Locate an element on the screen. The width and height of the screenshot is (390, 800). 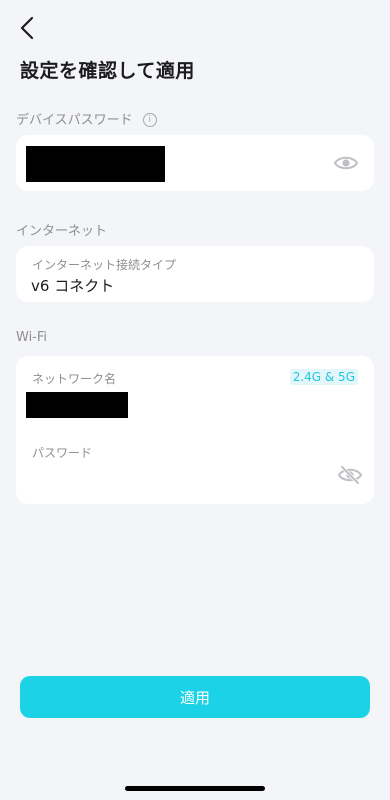
device-password-label: デバイスパスワード is located at coordinates (74, 120).